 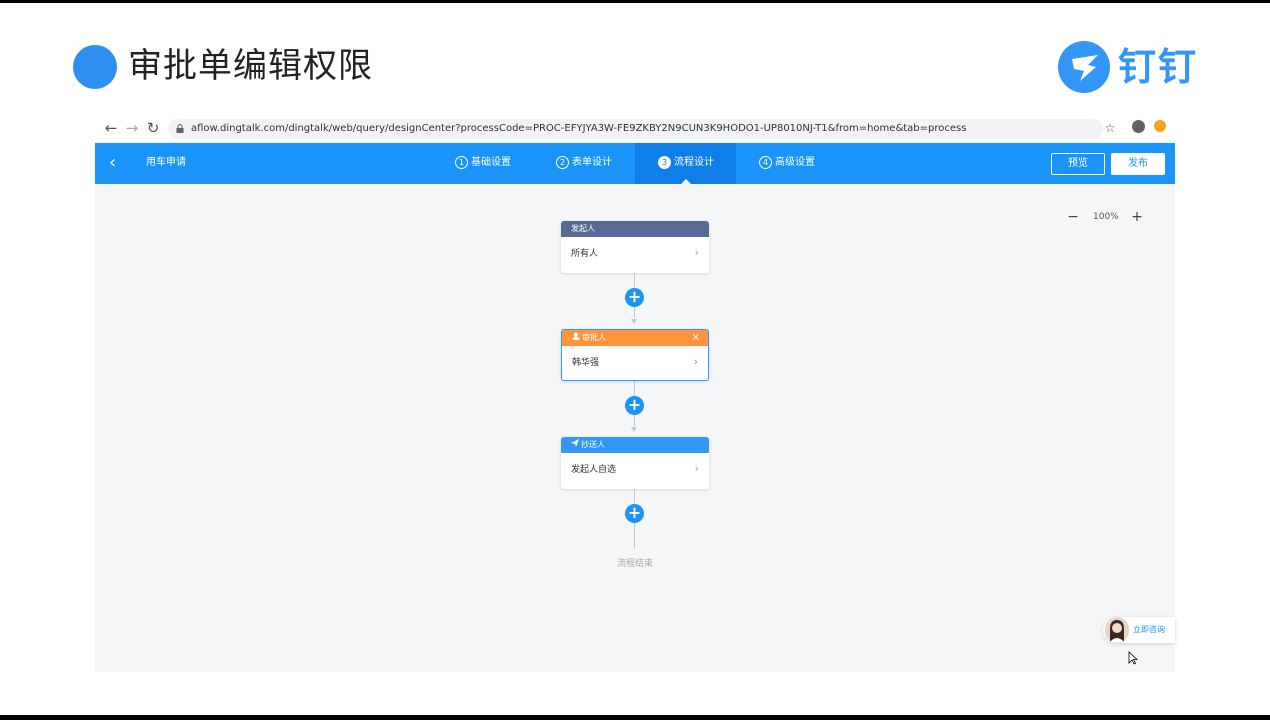 I want to click on lock-icon, so click(x=180, y=128).